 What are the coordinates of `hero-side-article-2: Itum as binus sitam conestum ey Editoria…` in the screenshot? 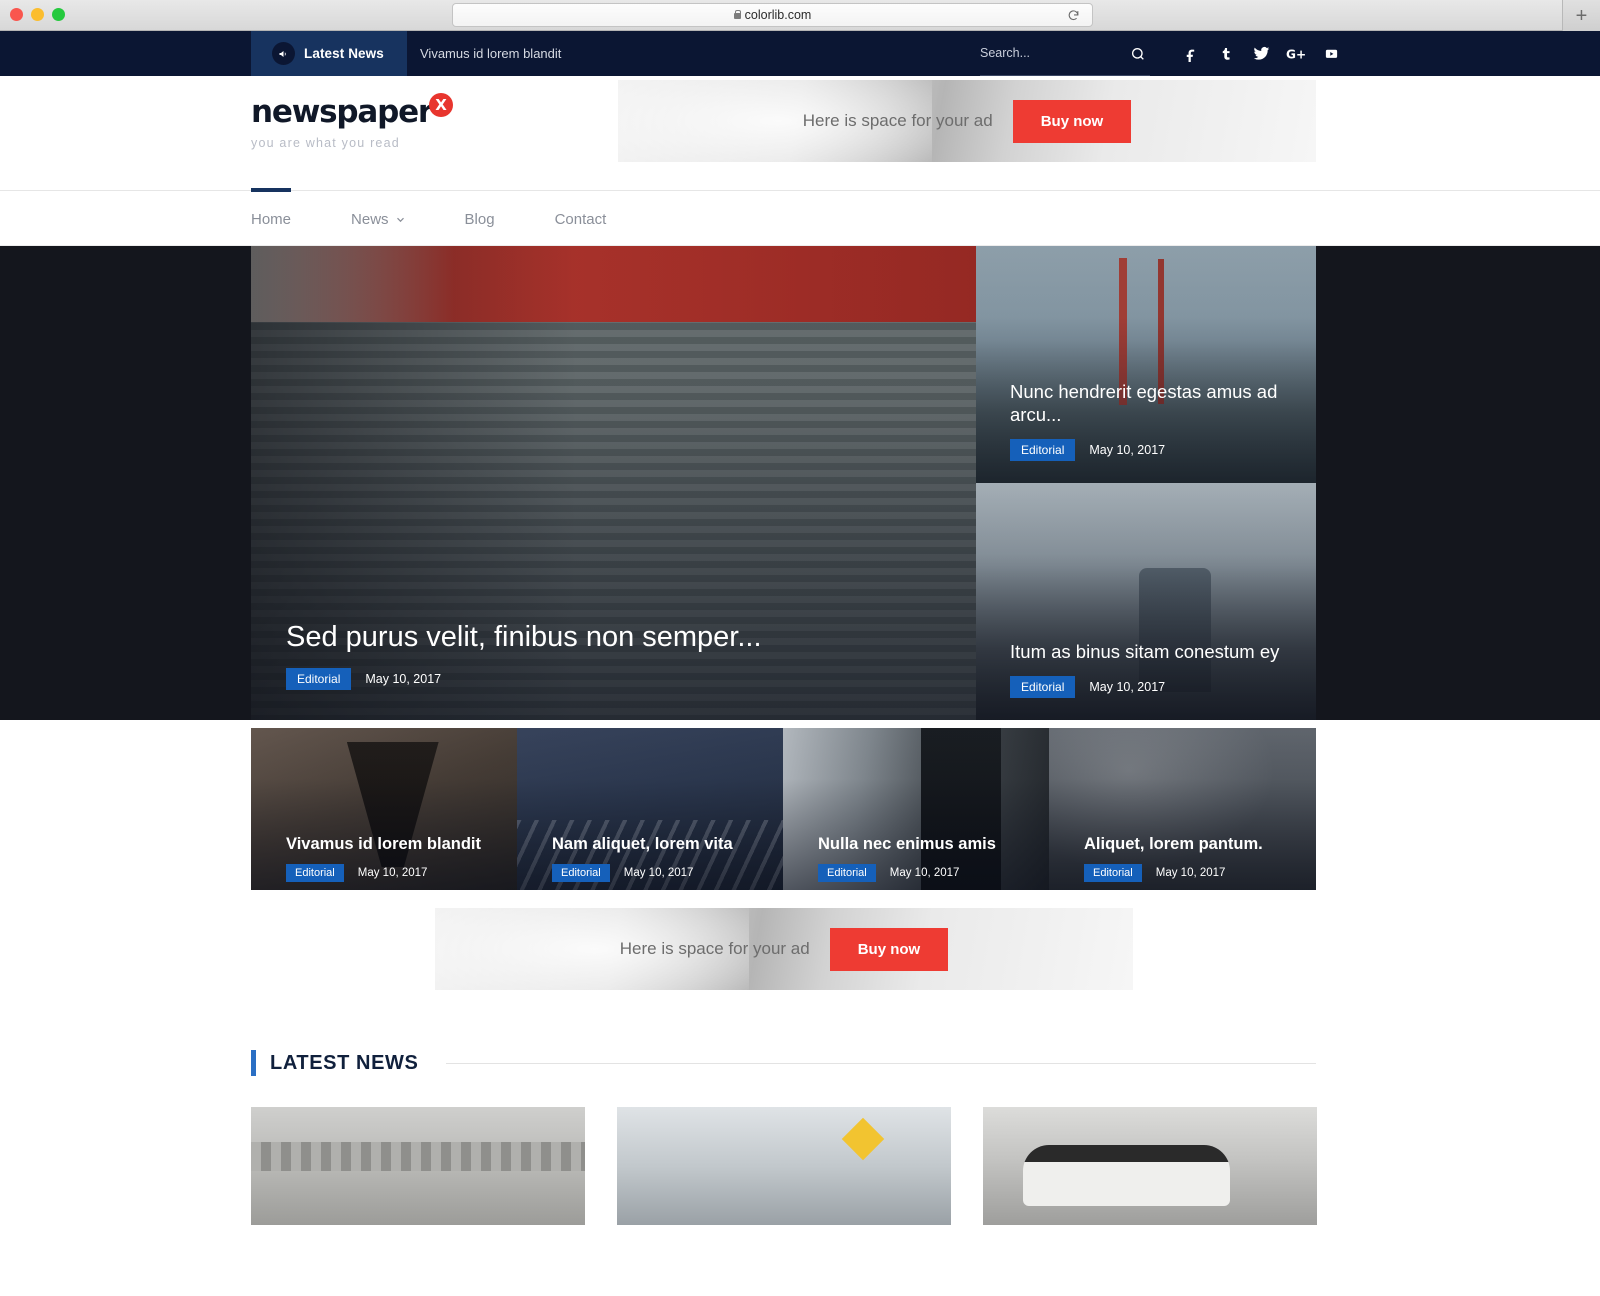 It's located at (1146, 601).